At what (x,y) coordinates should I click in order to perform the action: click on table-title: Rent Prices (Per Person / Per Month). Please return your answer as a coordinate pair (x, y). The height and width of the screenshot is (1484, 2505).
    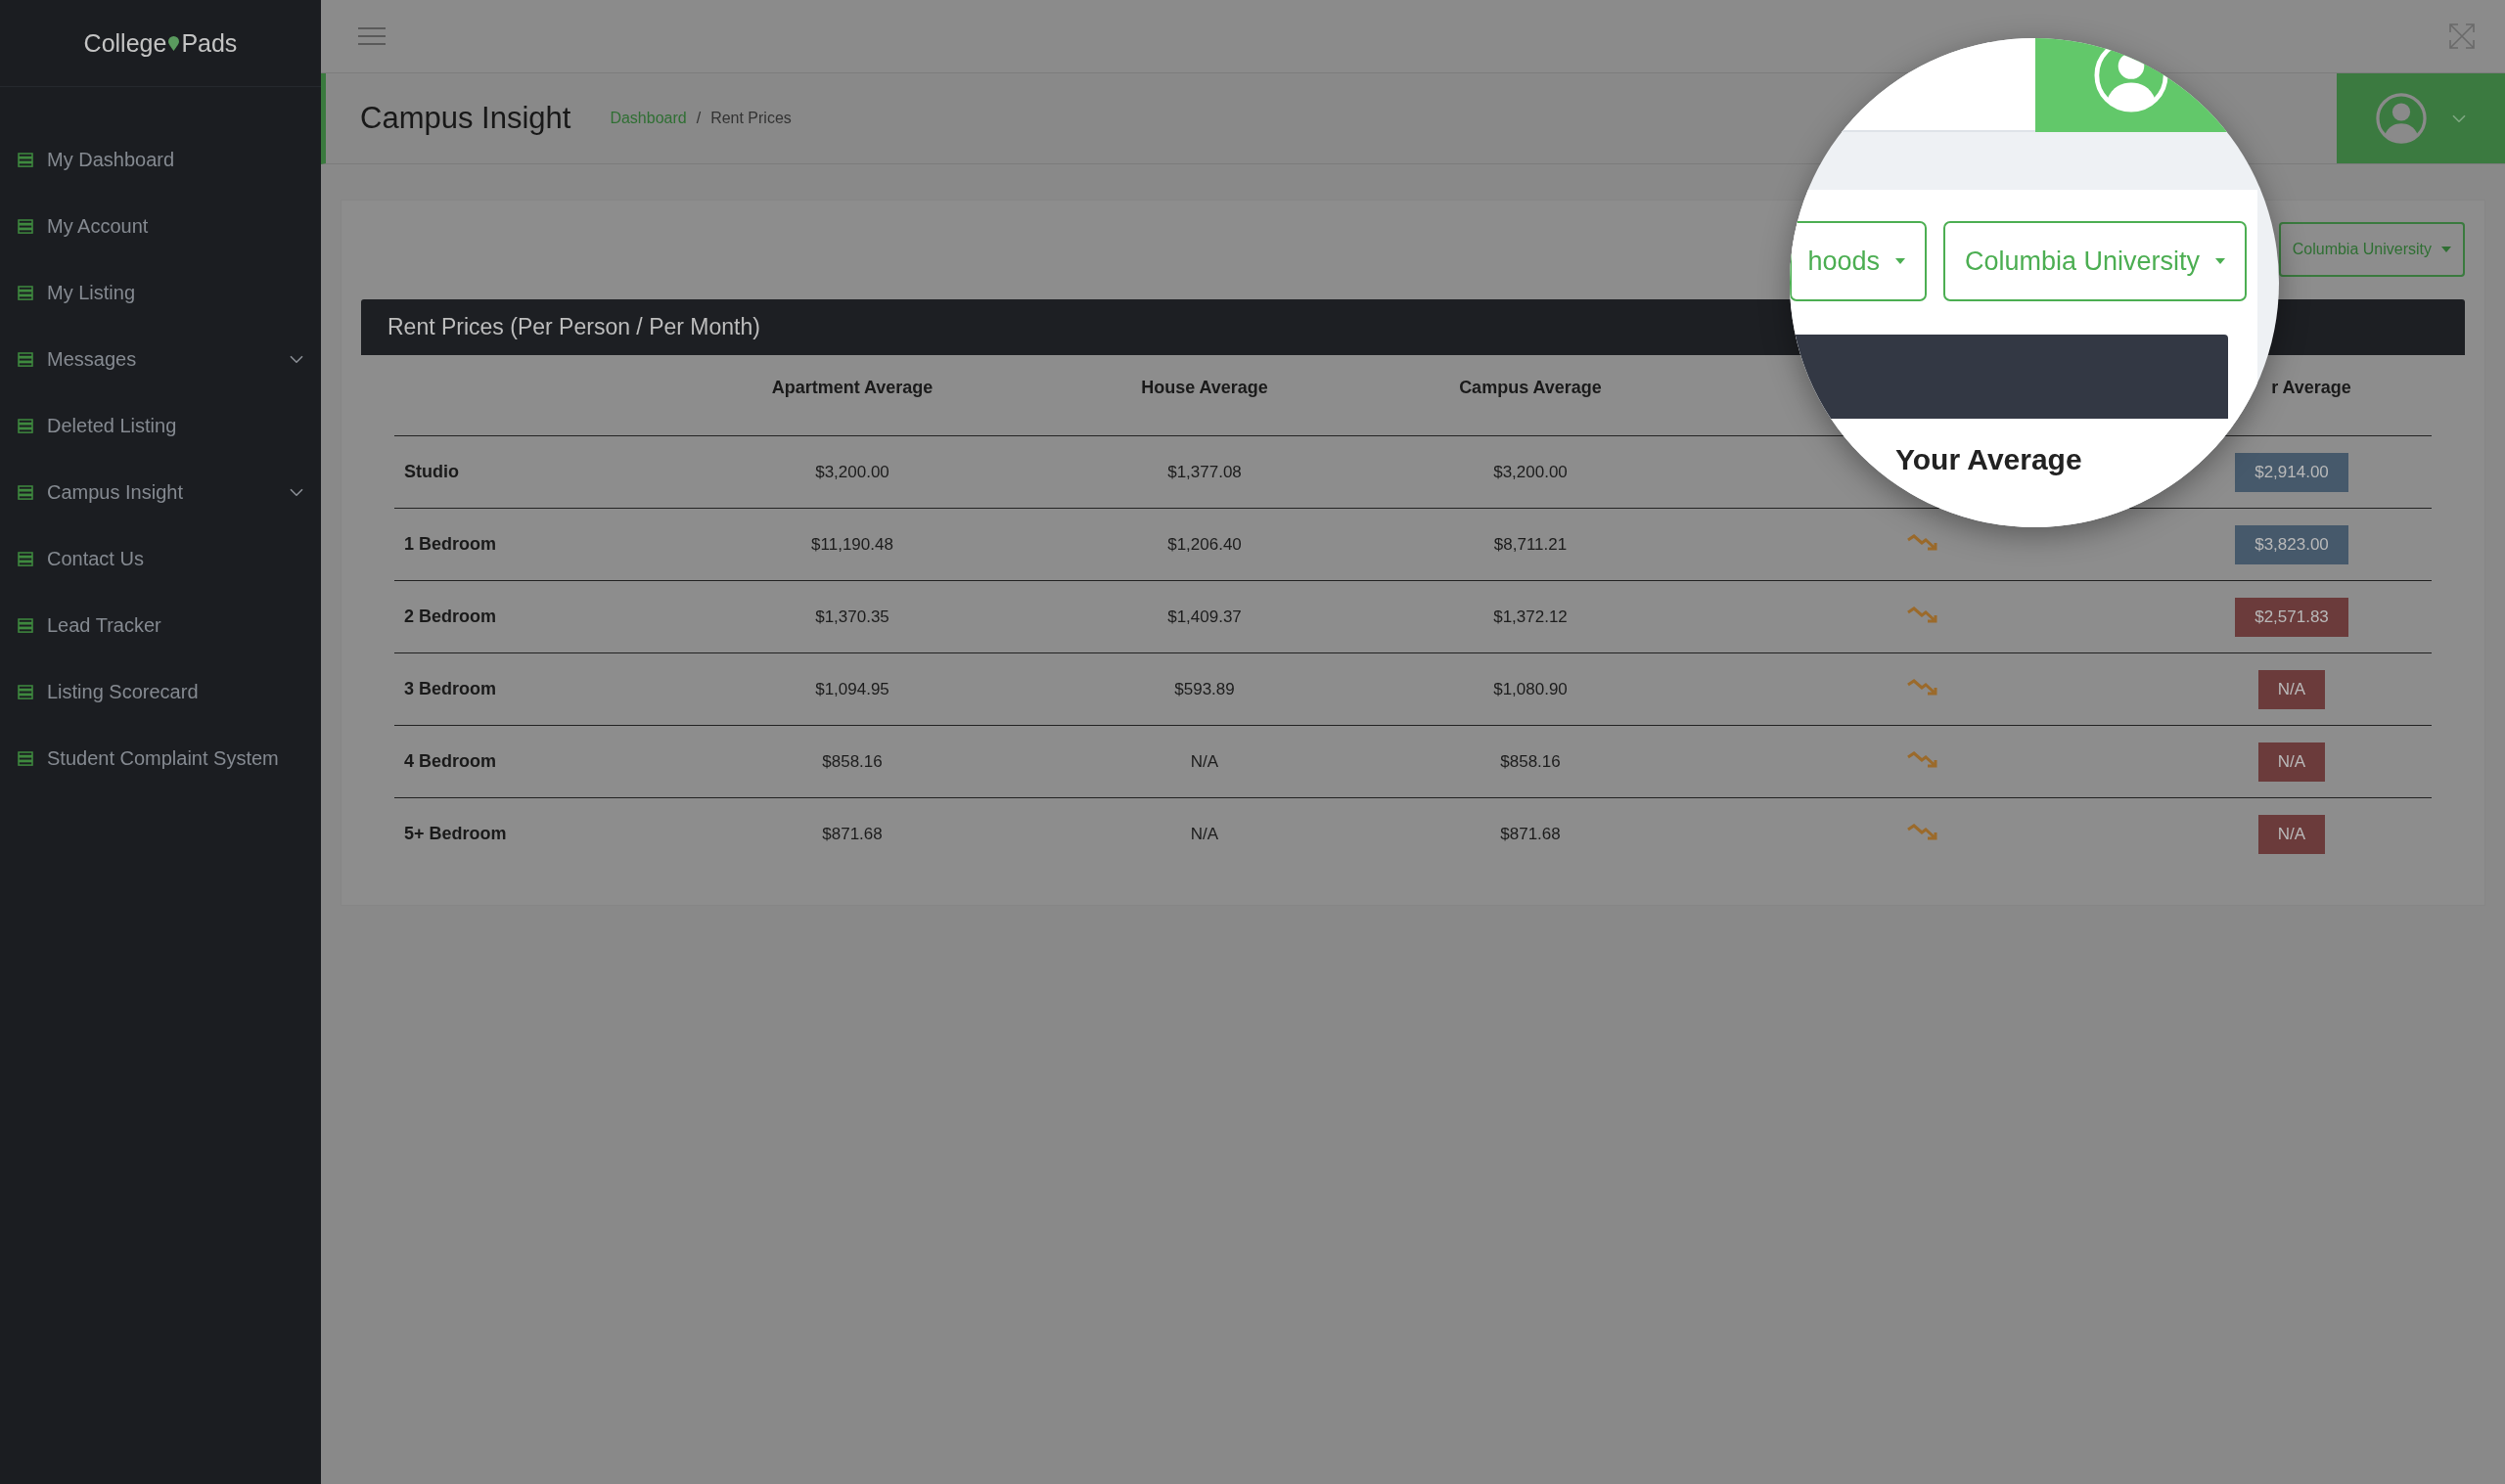
    Looking at the image, I should click on (573, 327).